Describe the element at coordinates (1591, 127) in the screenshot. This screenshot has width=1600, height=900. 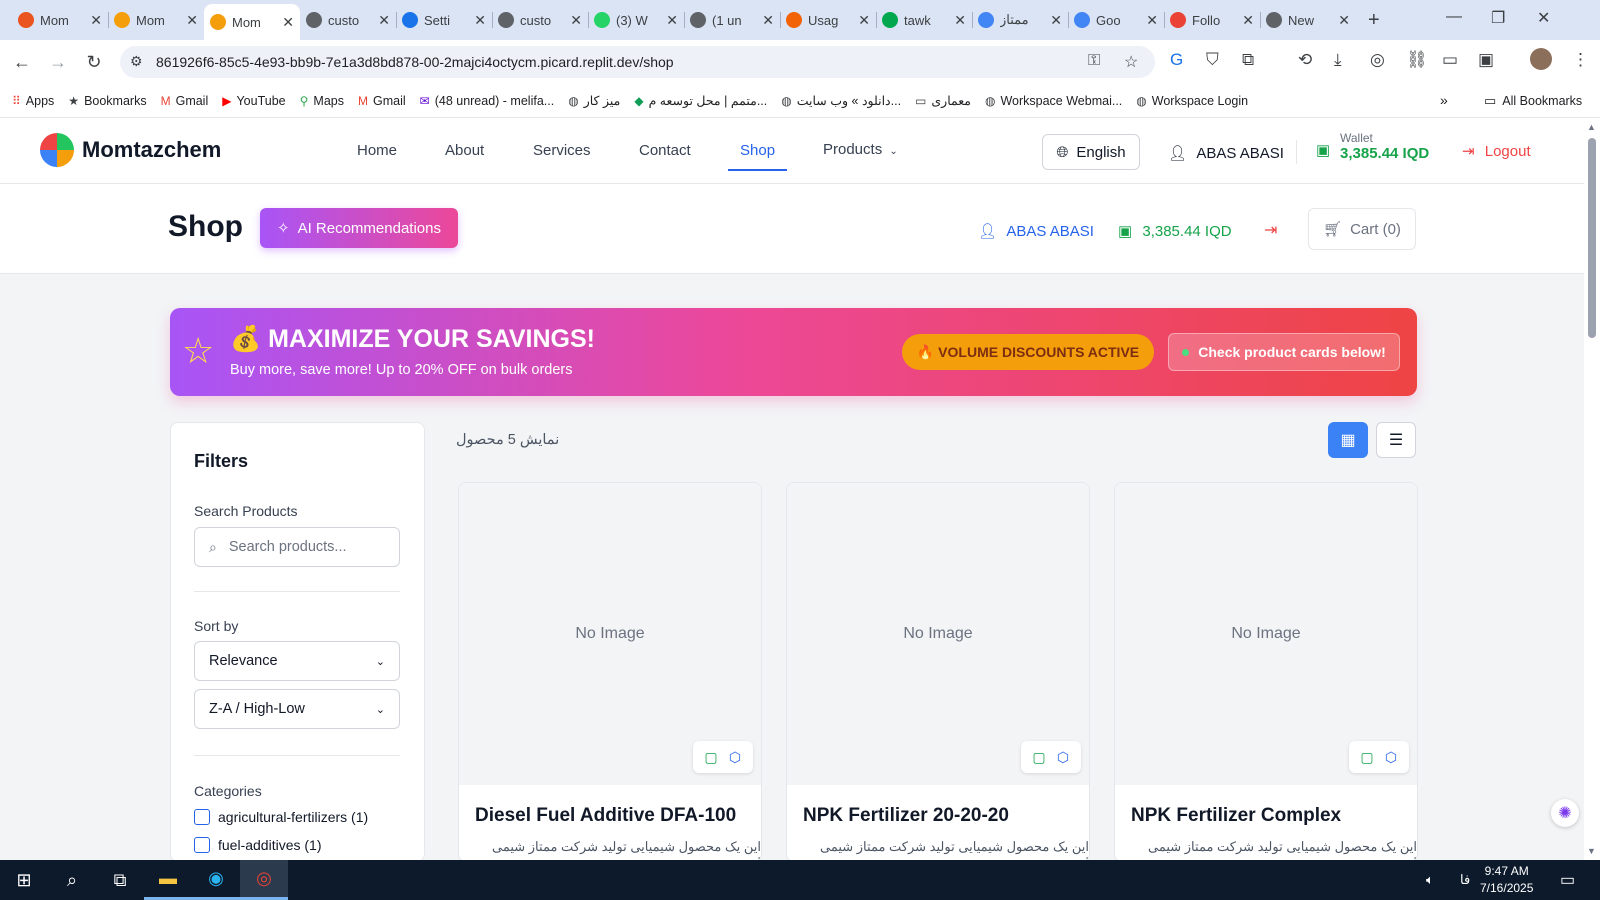
I see `scroll-up-icon: ▲` at that location.